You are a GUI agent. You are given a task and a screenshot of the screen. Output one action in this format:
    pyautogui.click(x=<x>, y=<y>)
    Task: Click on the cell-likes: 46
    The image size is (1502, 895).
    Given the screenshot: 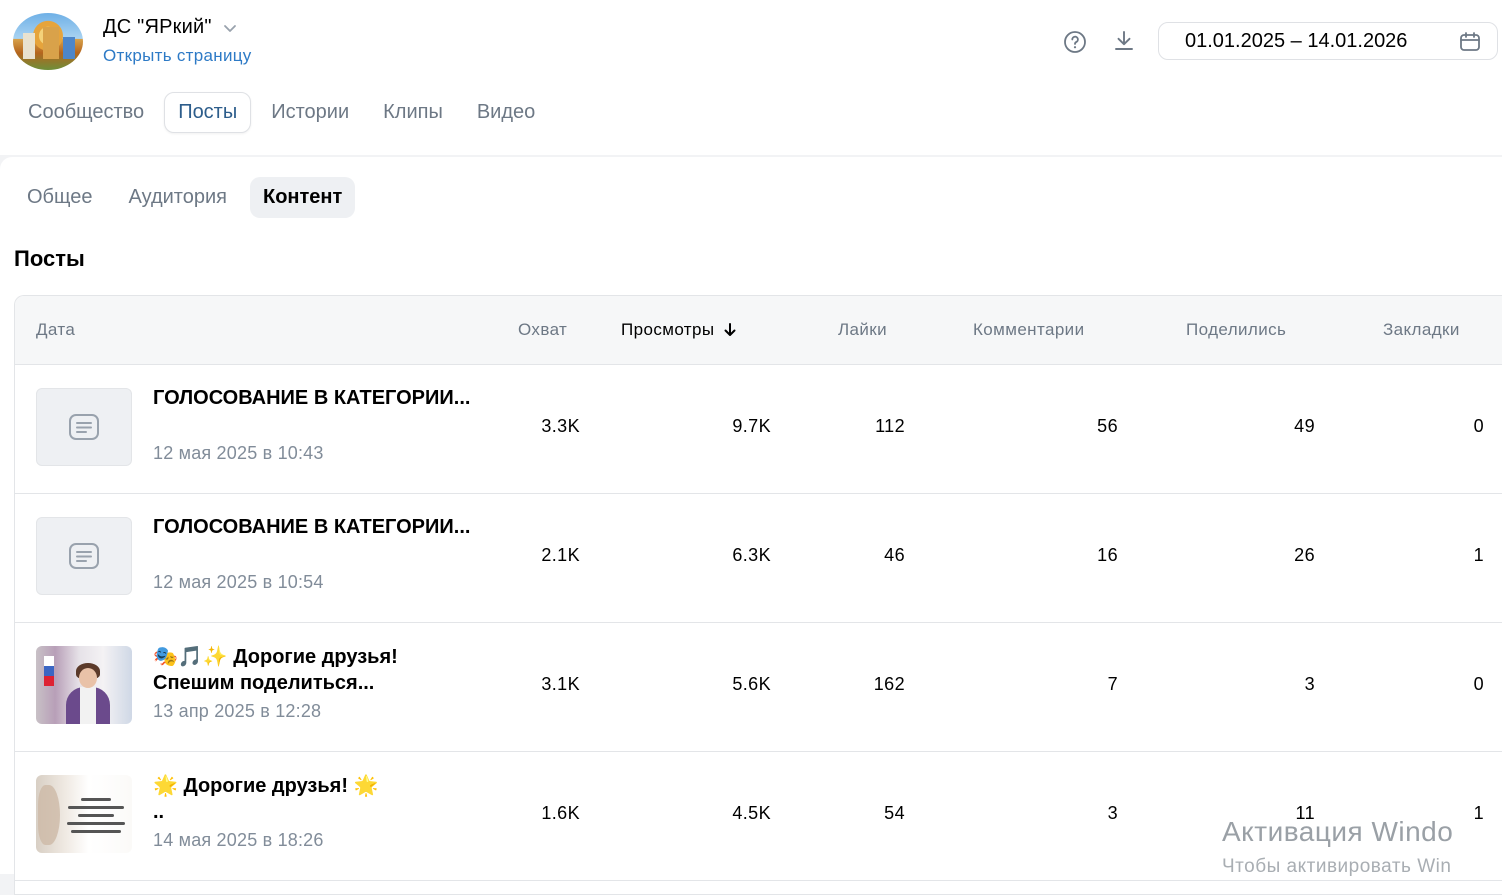 What is the action you would take?
    pyautogui.click(x=894, y=555)
    